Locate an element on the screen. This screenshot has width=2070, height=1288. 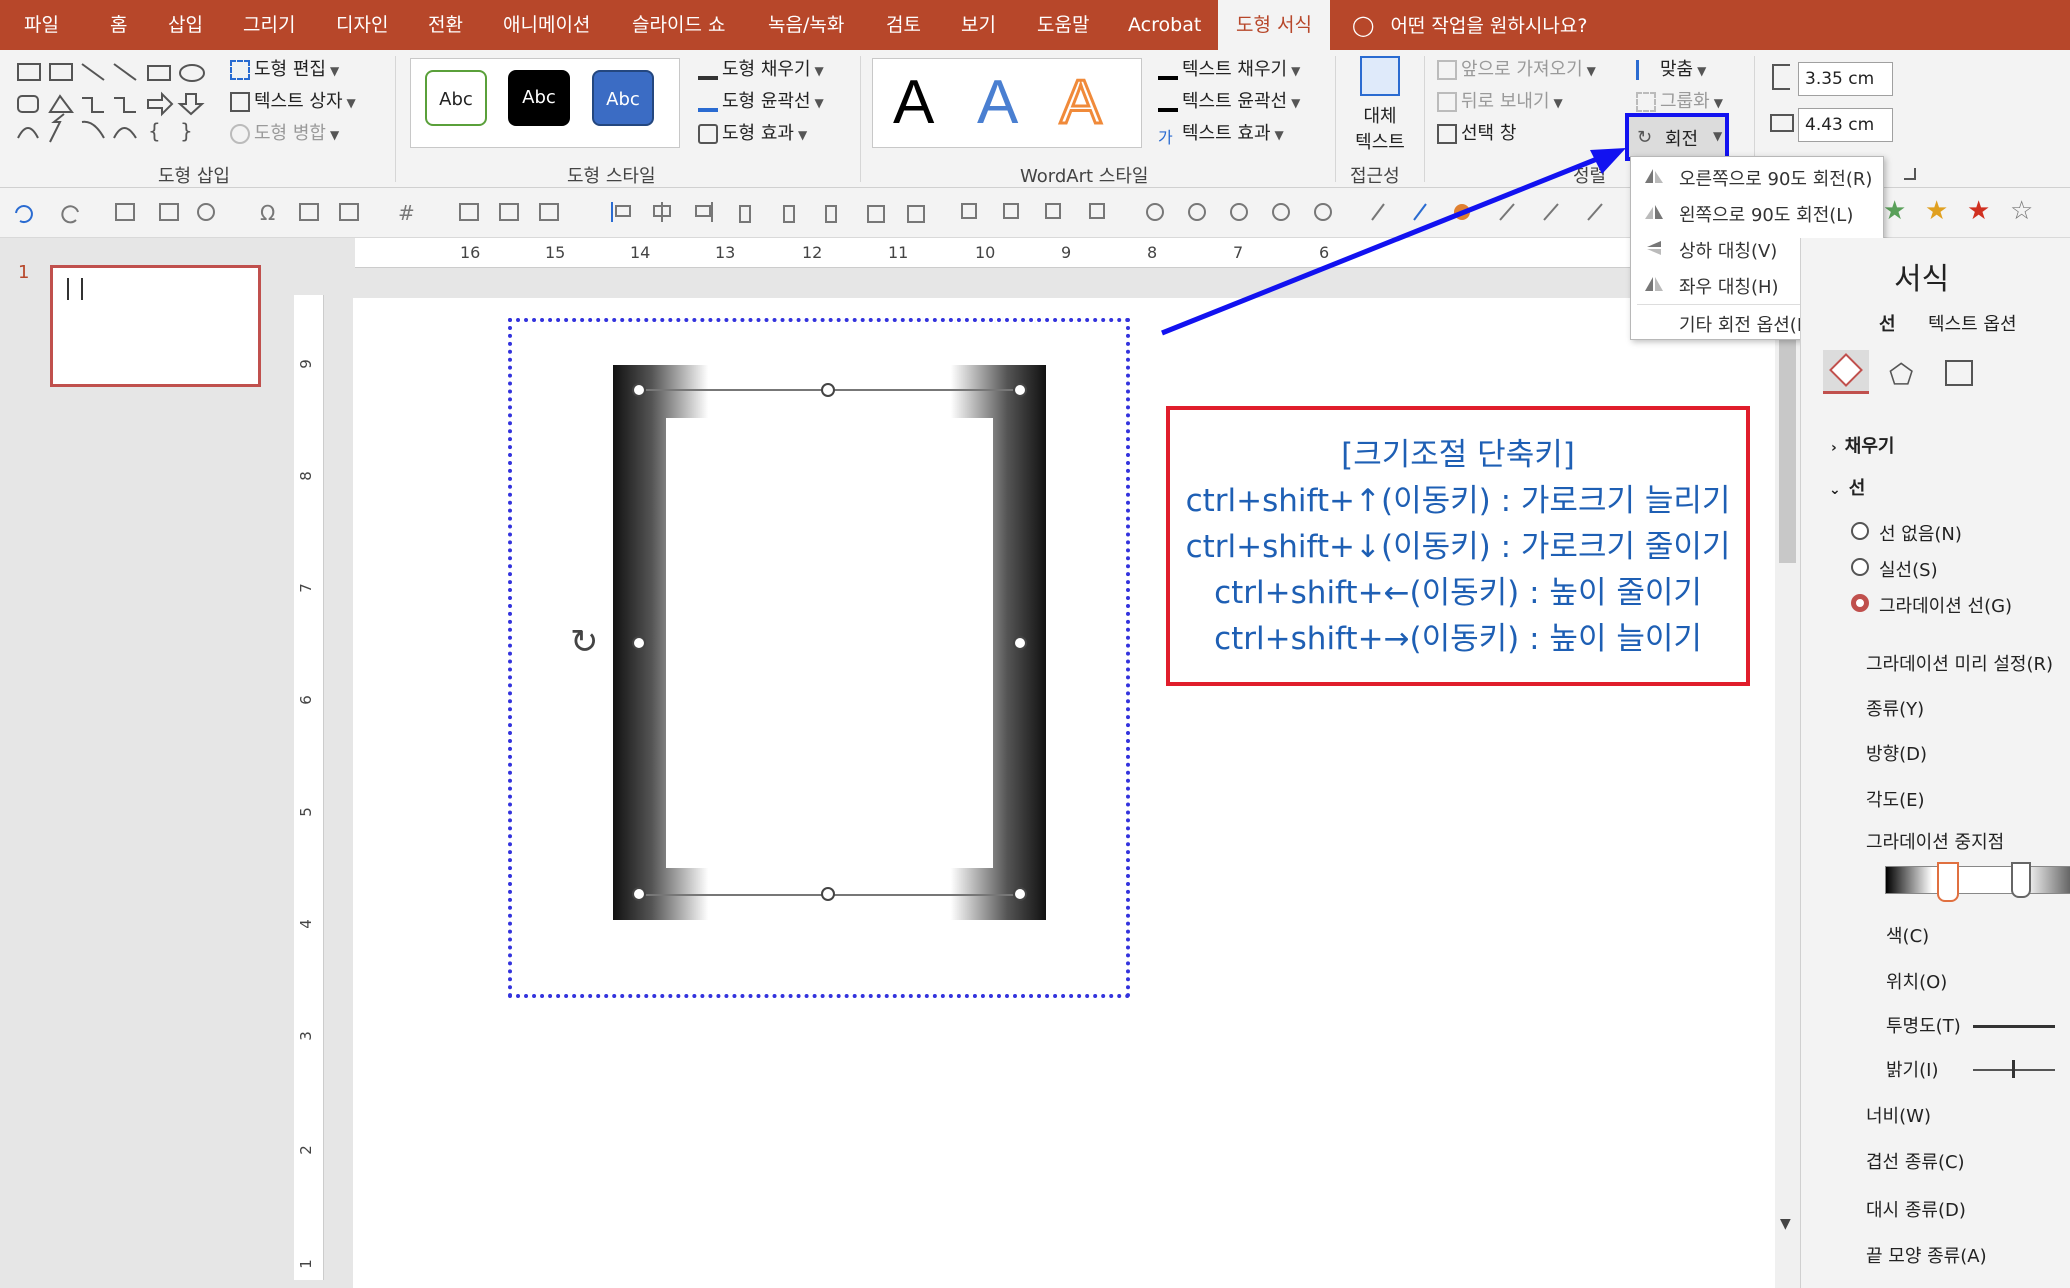
effects-tab-icon: ⬠ is located at coordinates (1901, 374).